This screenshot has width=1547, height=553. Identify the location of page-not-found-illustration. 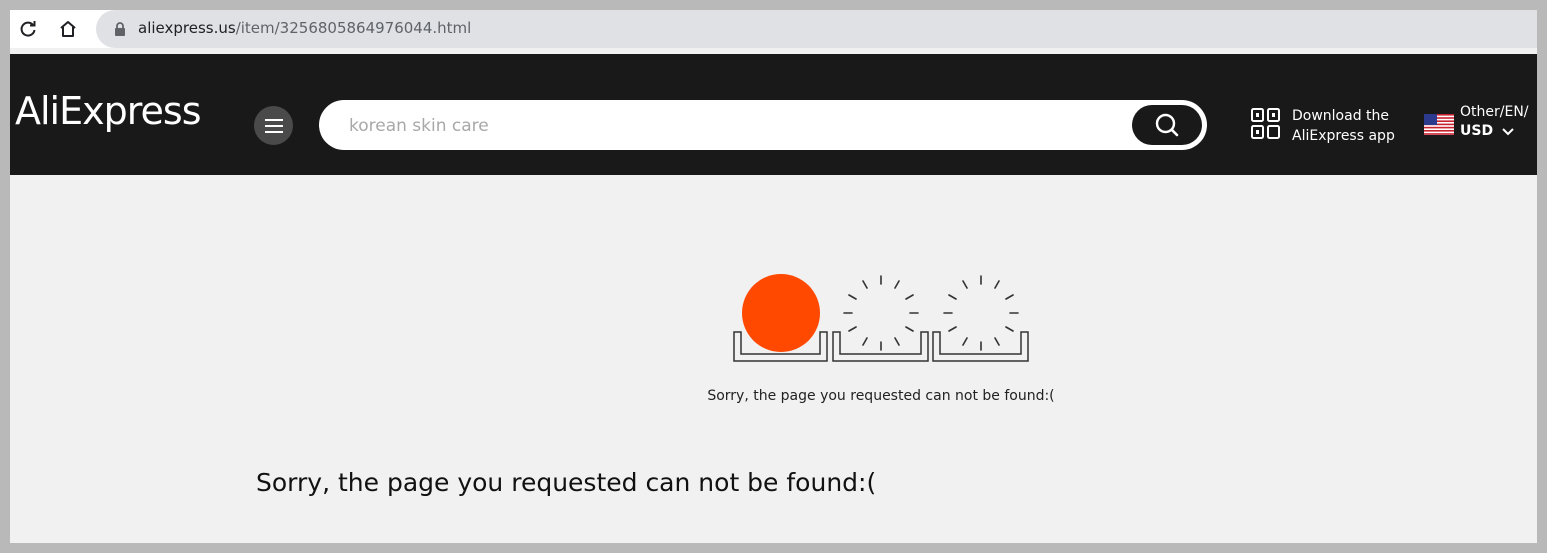
(881, 318).